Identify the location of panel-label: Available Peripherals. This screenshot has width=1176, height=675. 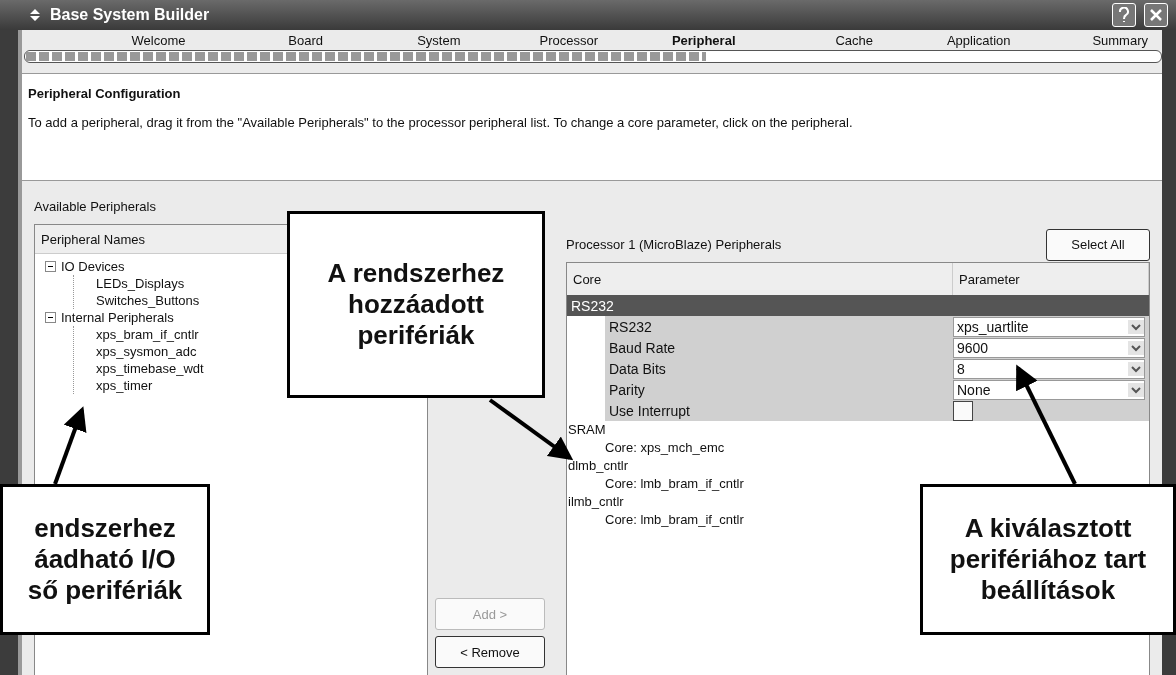
(95, 206).